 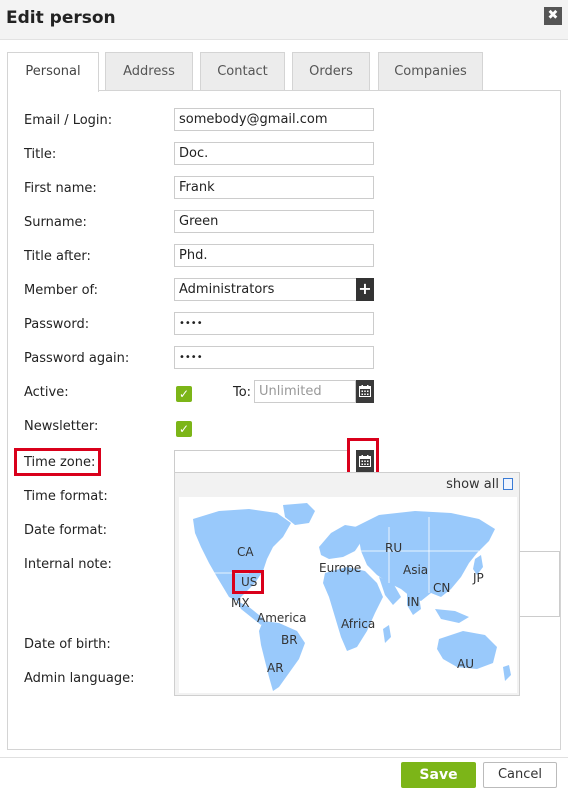 What do you see at coordinates (184, 429) in the screenshot?
I see `newsletter-checkbox: ✓` at bounding box center [184, 429].